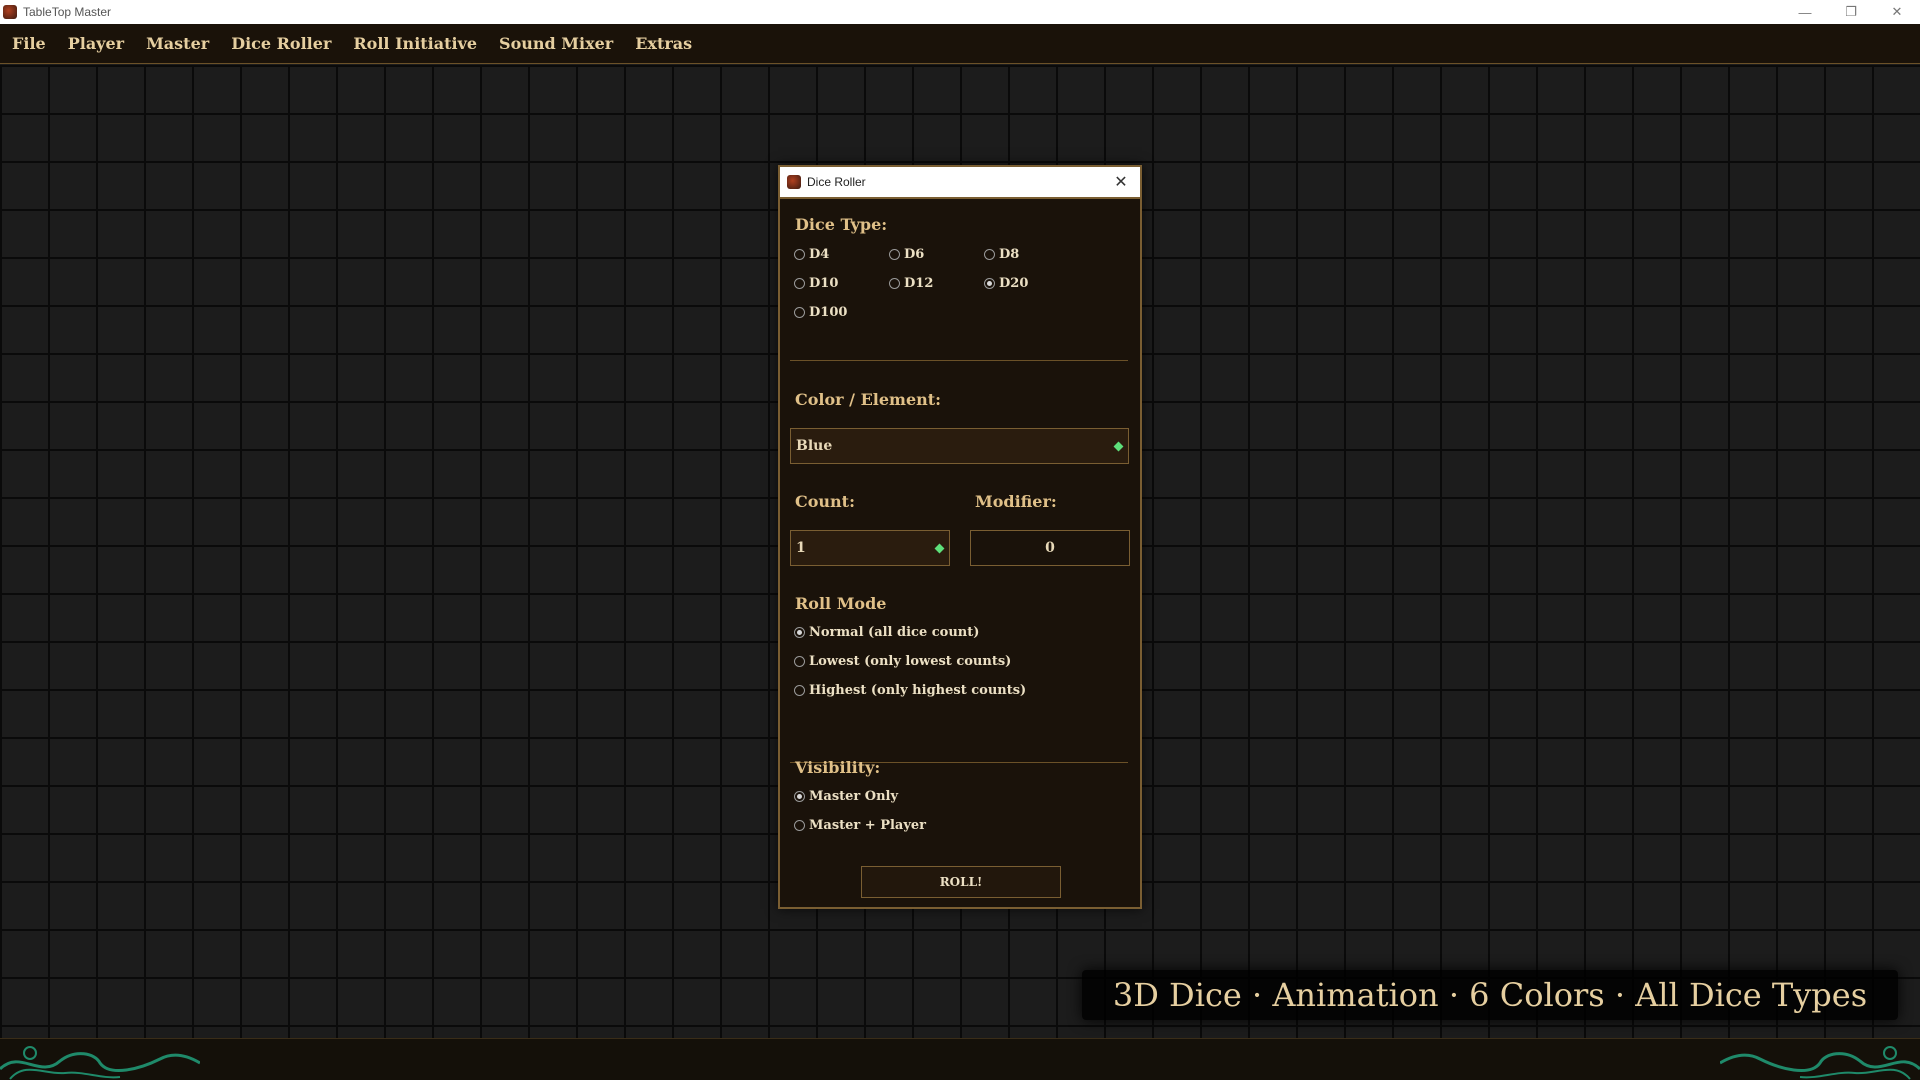  What do you see at coordinates (177, 43) in the screenshot?
I see `menu-master: Master` at bounding box center [177, 43].